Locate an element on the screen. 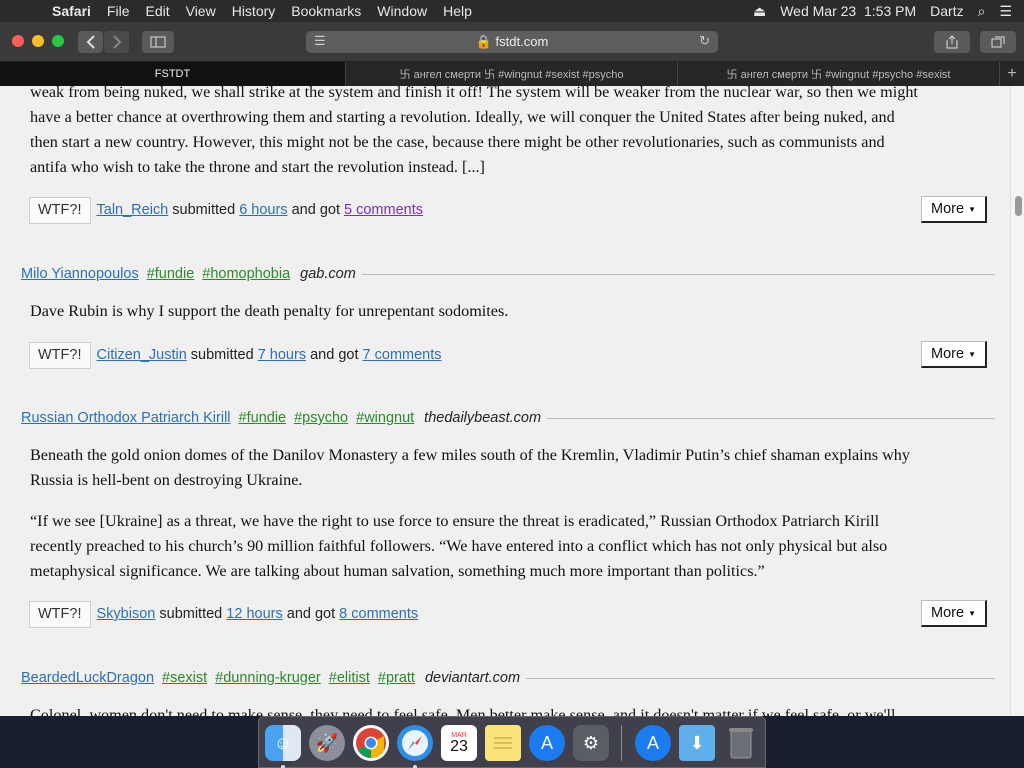 Image resolution: width=1024 pixels, height=768 pixels. tag-link: #homophobia is located at coordinates (246, 274).